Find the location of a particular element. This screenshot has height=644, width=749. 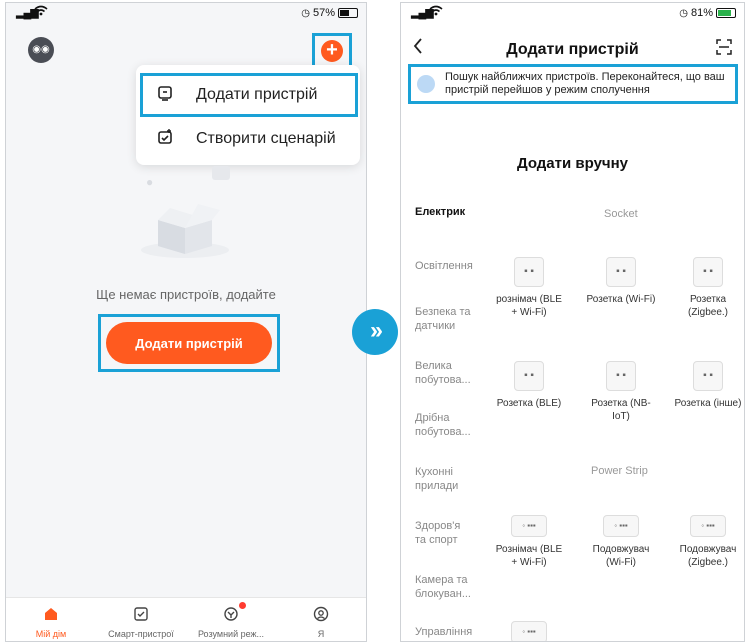

add-plus-button: + is located at coordinates (332, 51).